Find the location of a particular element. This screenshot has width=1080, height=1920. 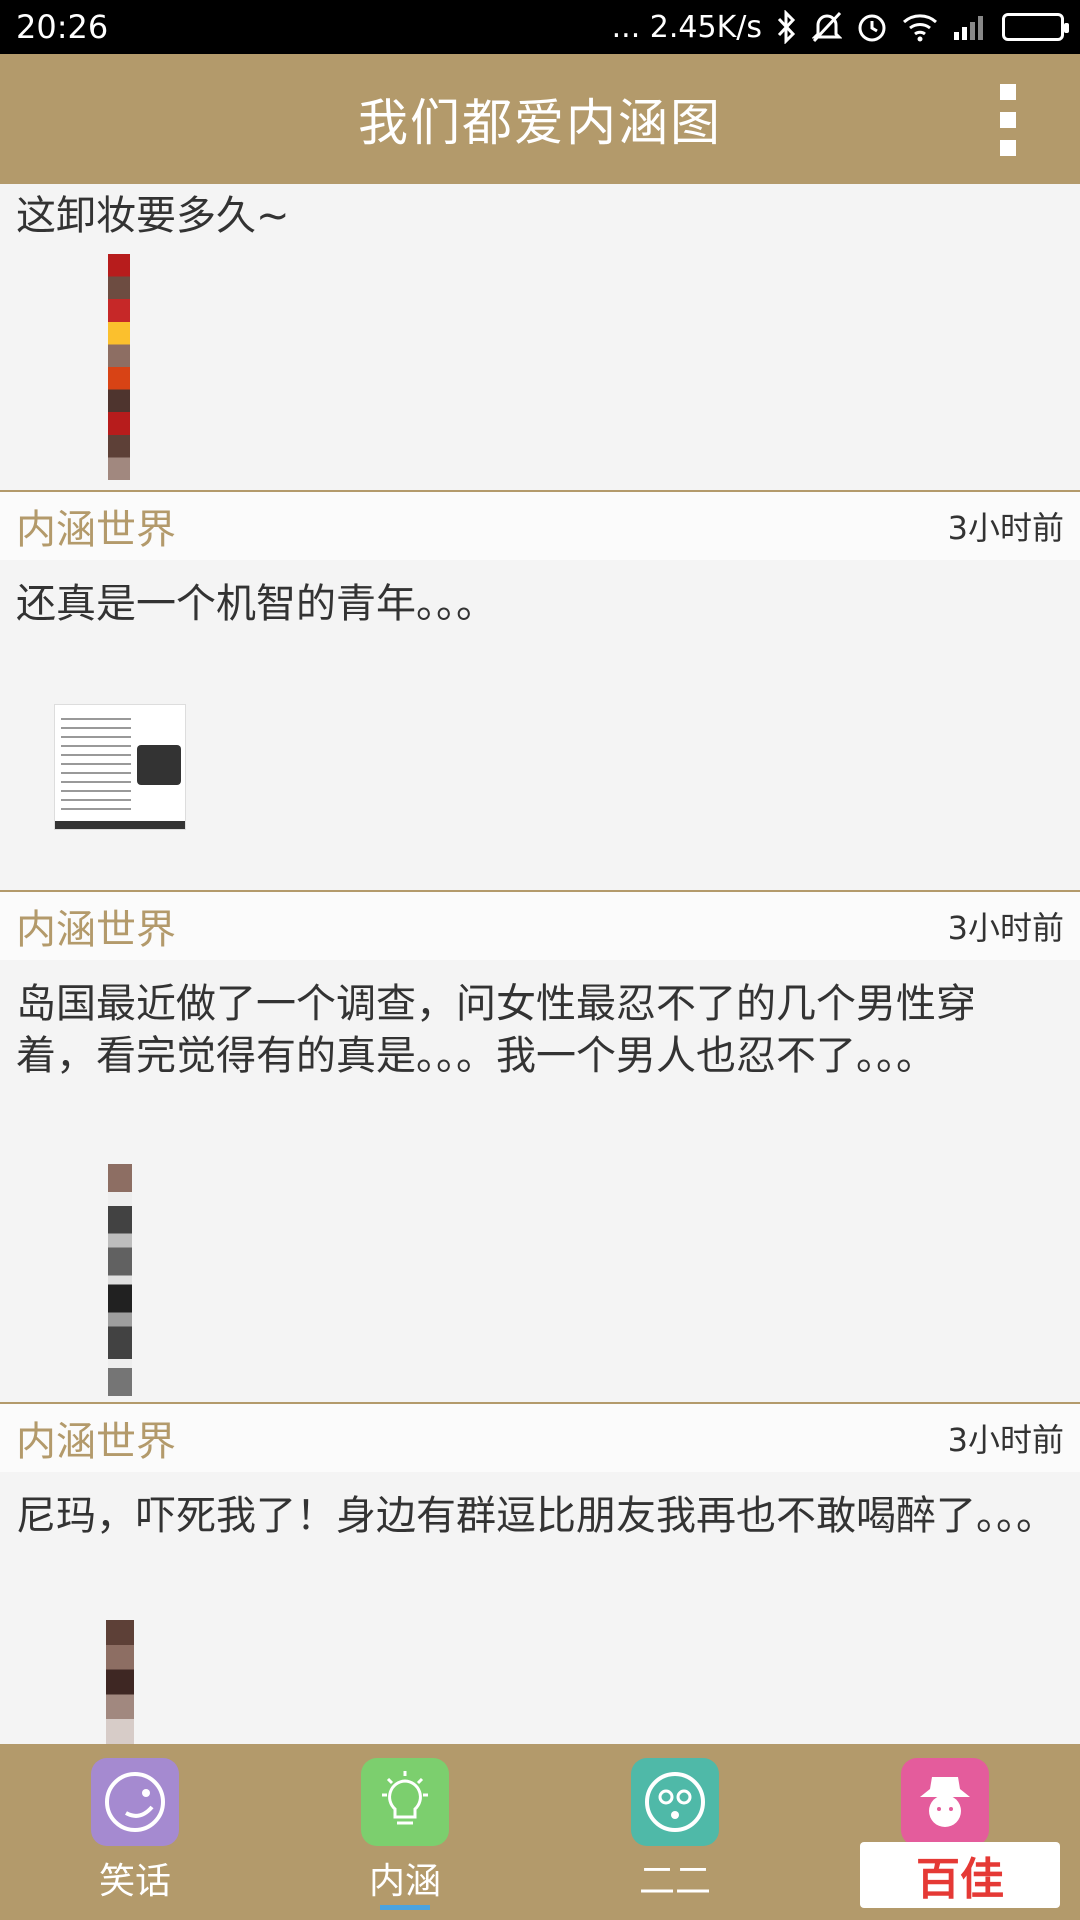

status-right: ... 2.45K/s is located at coordinates (840, 27).